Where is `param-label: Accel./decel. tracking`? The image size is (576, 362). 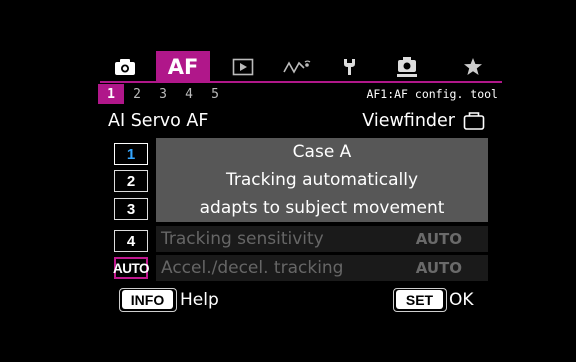
param-label: Accel./decel. tracking is located at coordinates (252, 268).